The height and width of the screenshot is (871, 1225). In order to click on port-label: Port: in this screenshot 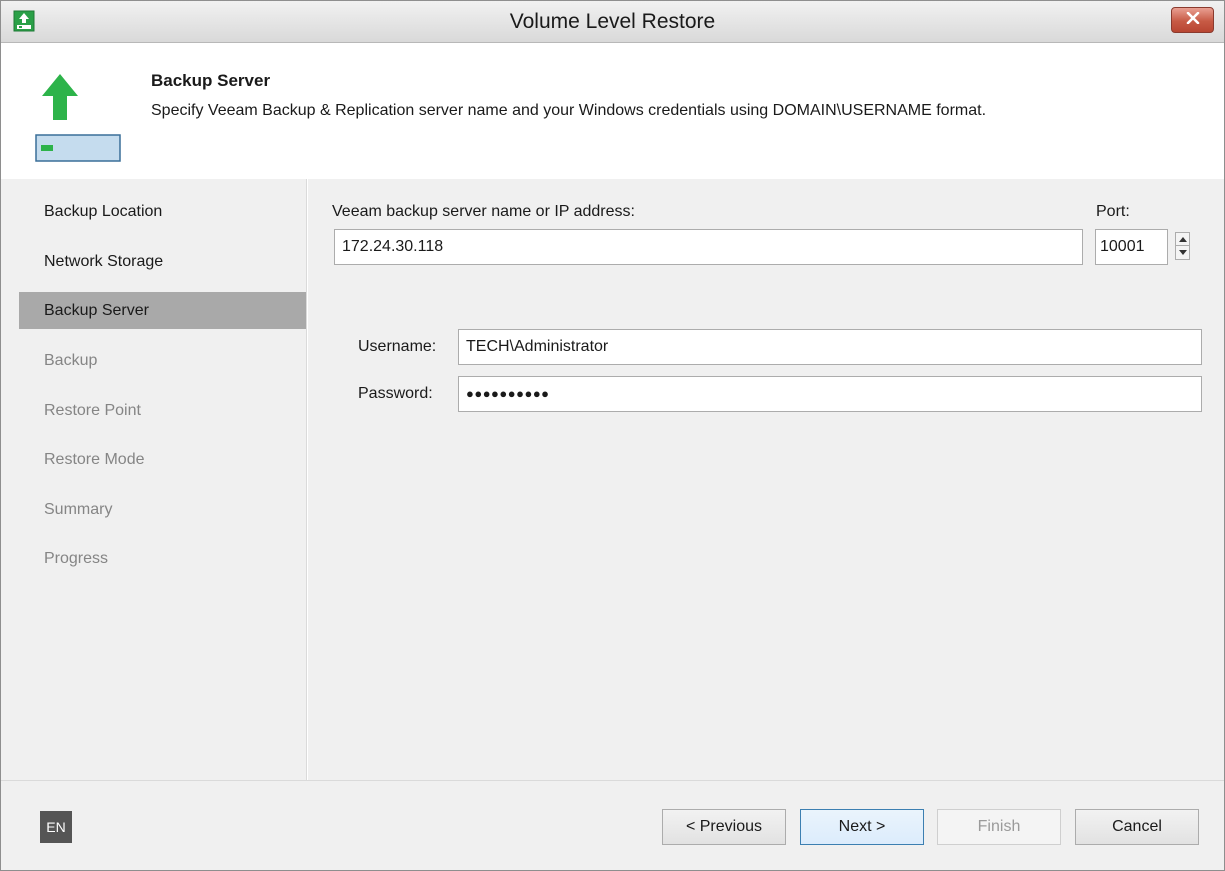, I will do `click(1113, 211)`.